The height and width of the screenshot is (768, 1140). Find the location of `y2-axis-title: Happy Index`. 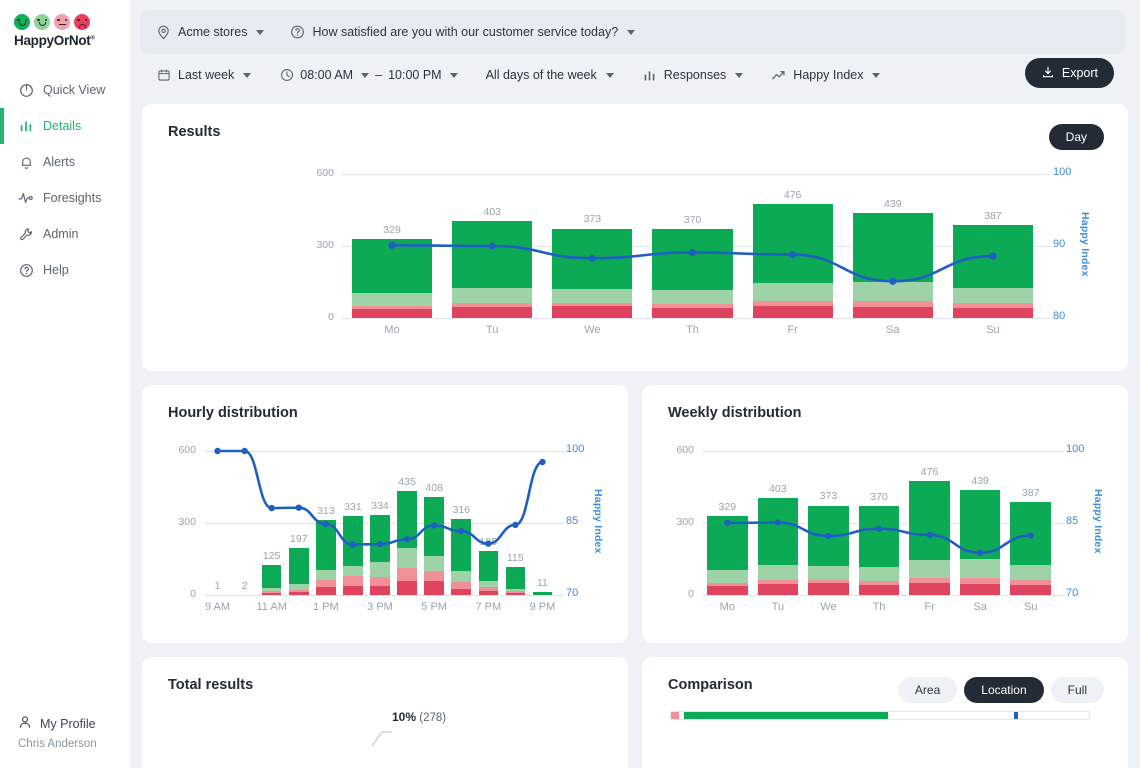

y2-axis-title: Happy Index is located at coordinates (598, 521).